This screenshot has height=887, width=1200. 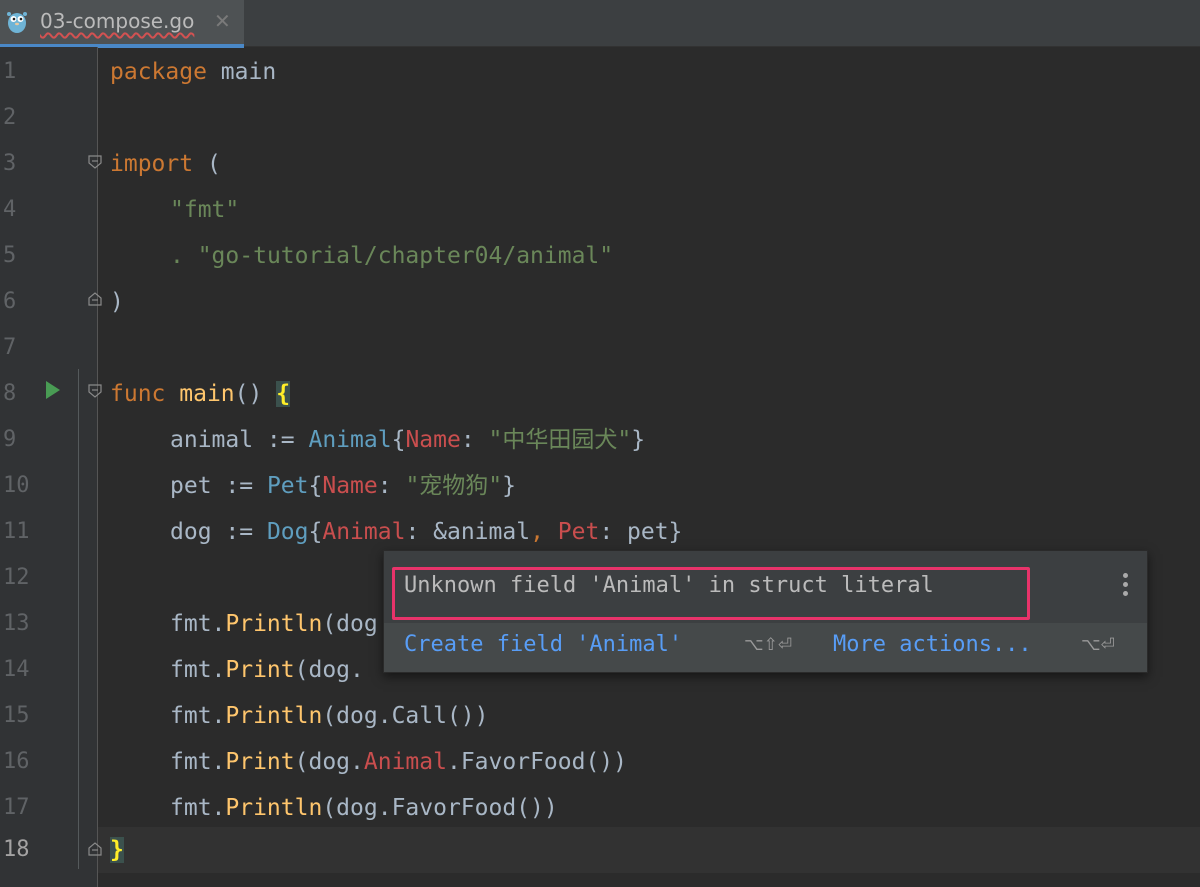 I want to click on line-number: 12, so click(x=16, y=577).